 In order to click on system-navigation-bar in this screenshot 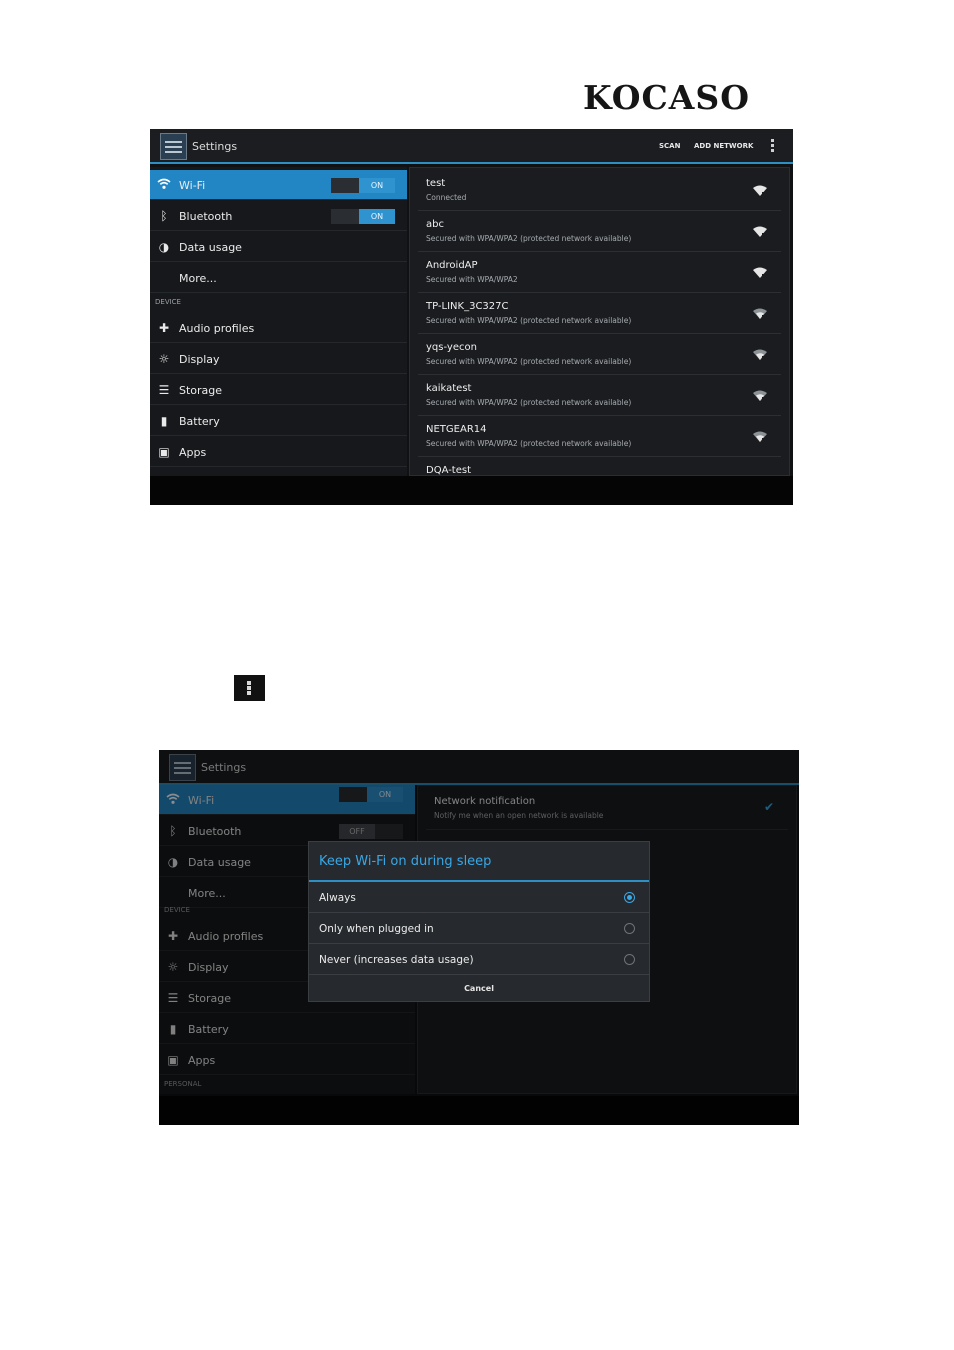, I will do `click(471, 490)`.